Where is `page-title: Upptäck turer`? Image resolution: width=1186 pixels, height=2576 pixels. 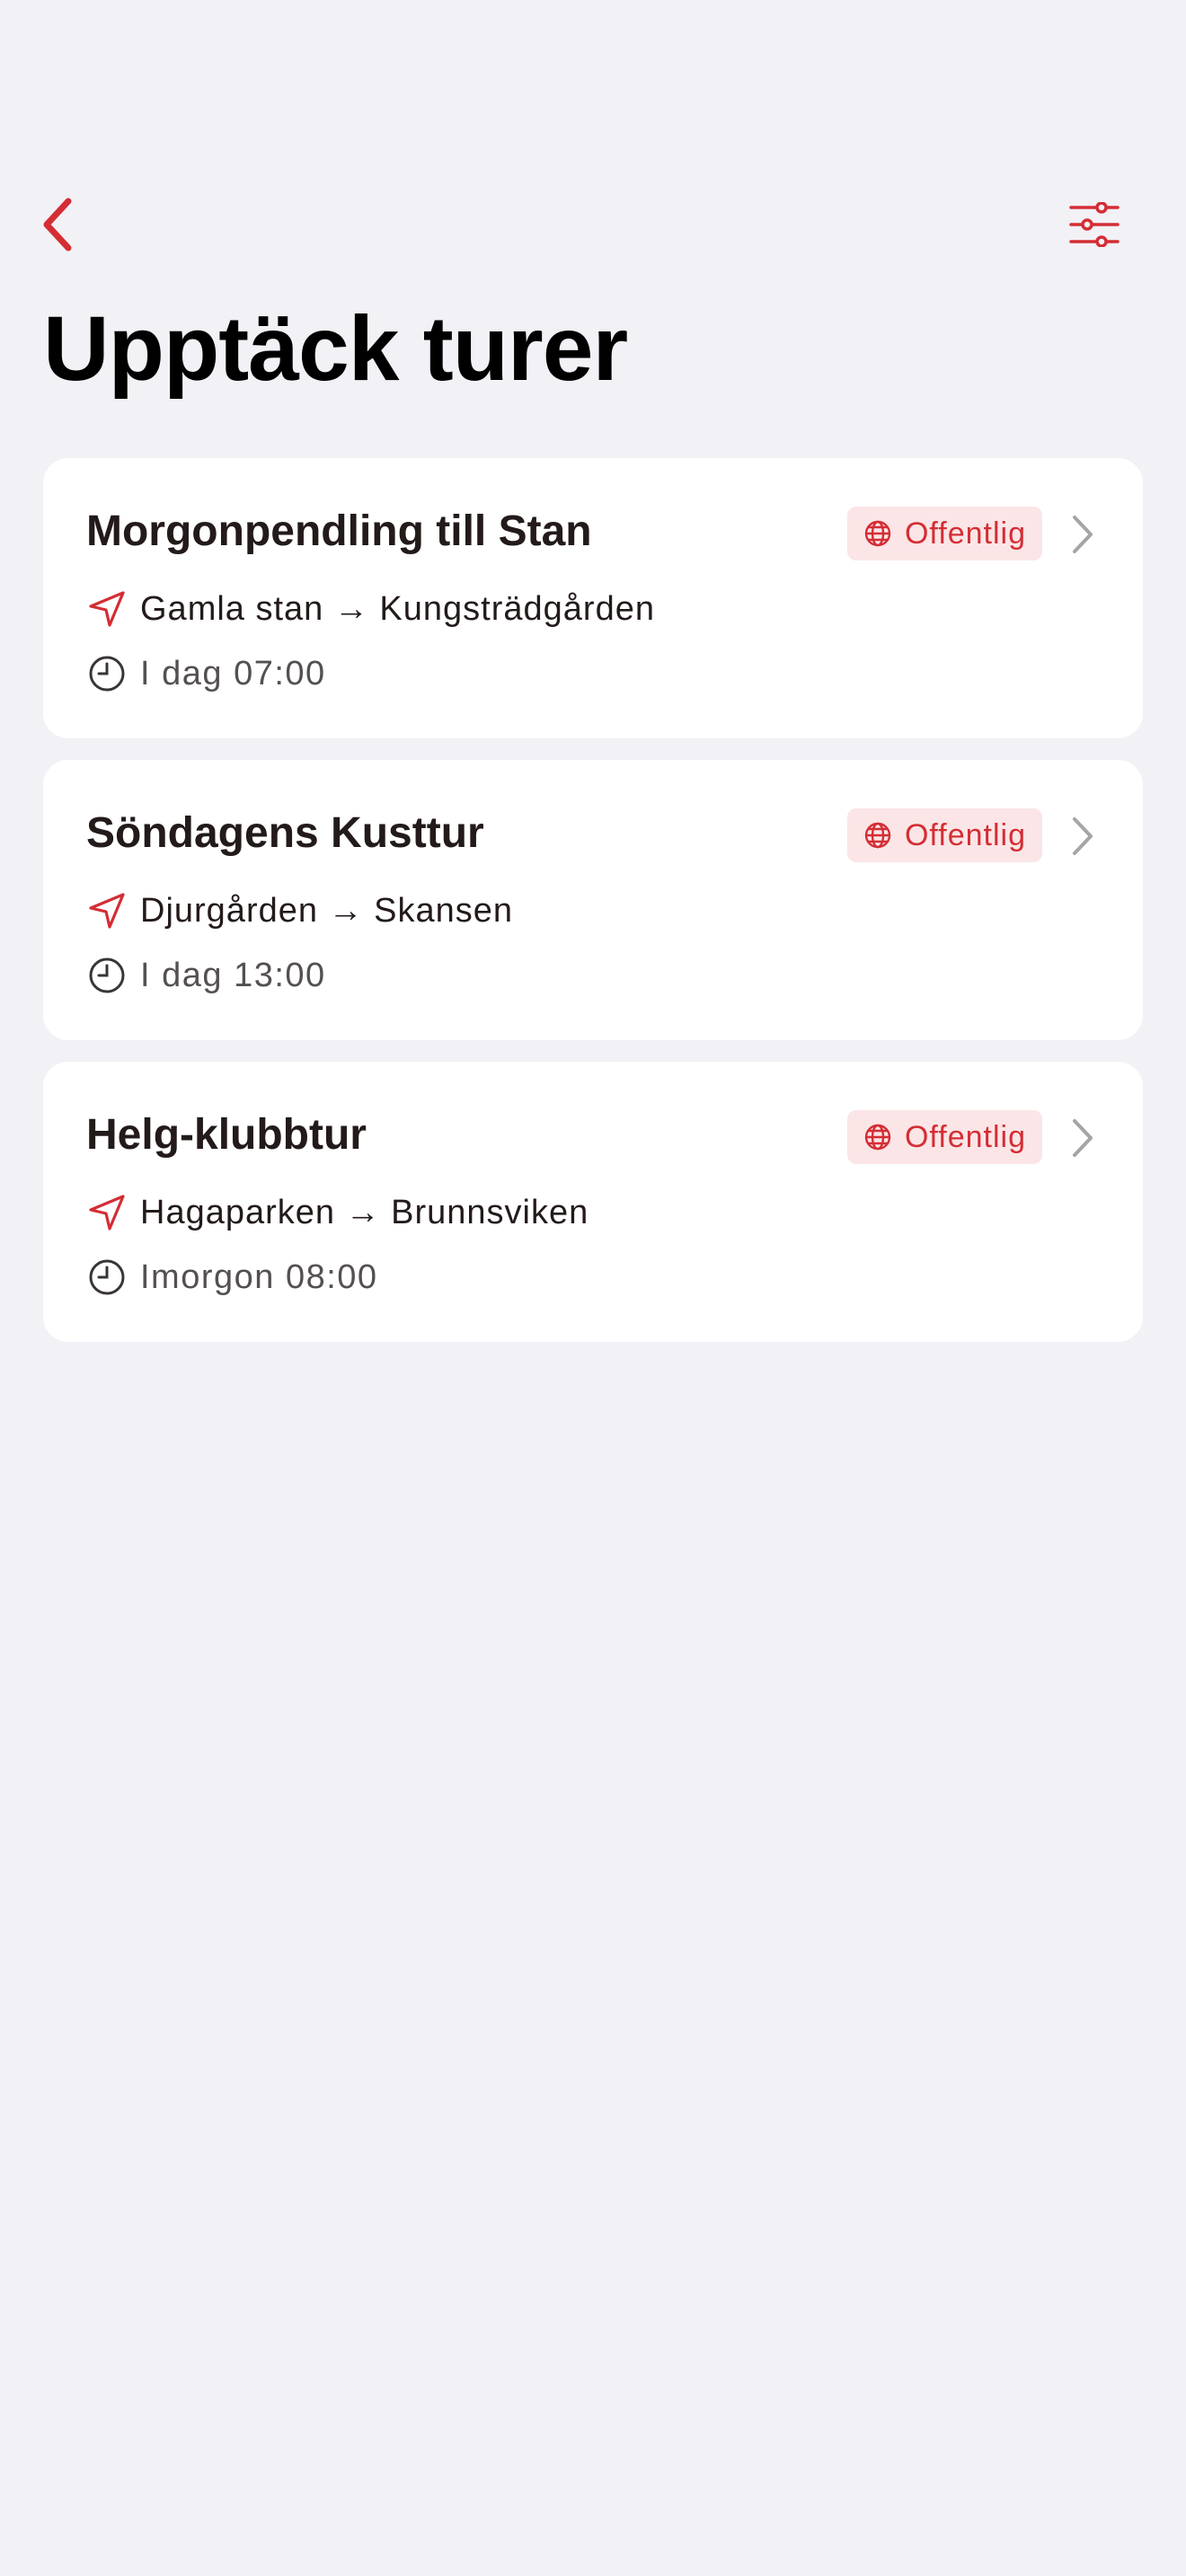
page-title: Upptäck turer is located at coordinates (335, 348).